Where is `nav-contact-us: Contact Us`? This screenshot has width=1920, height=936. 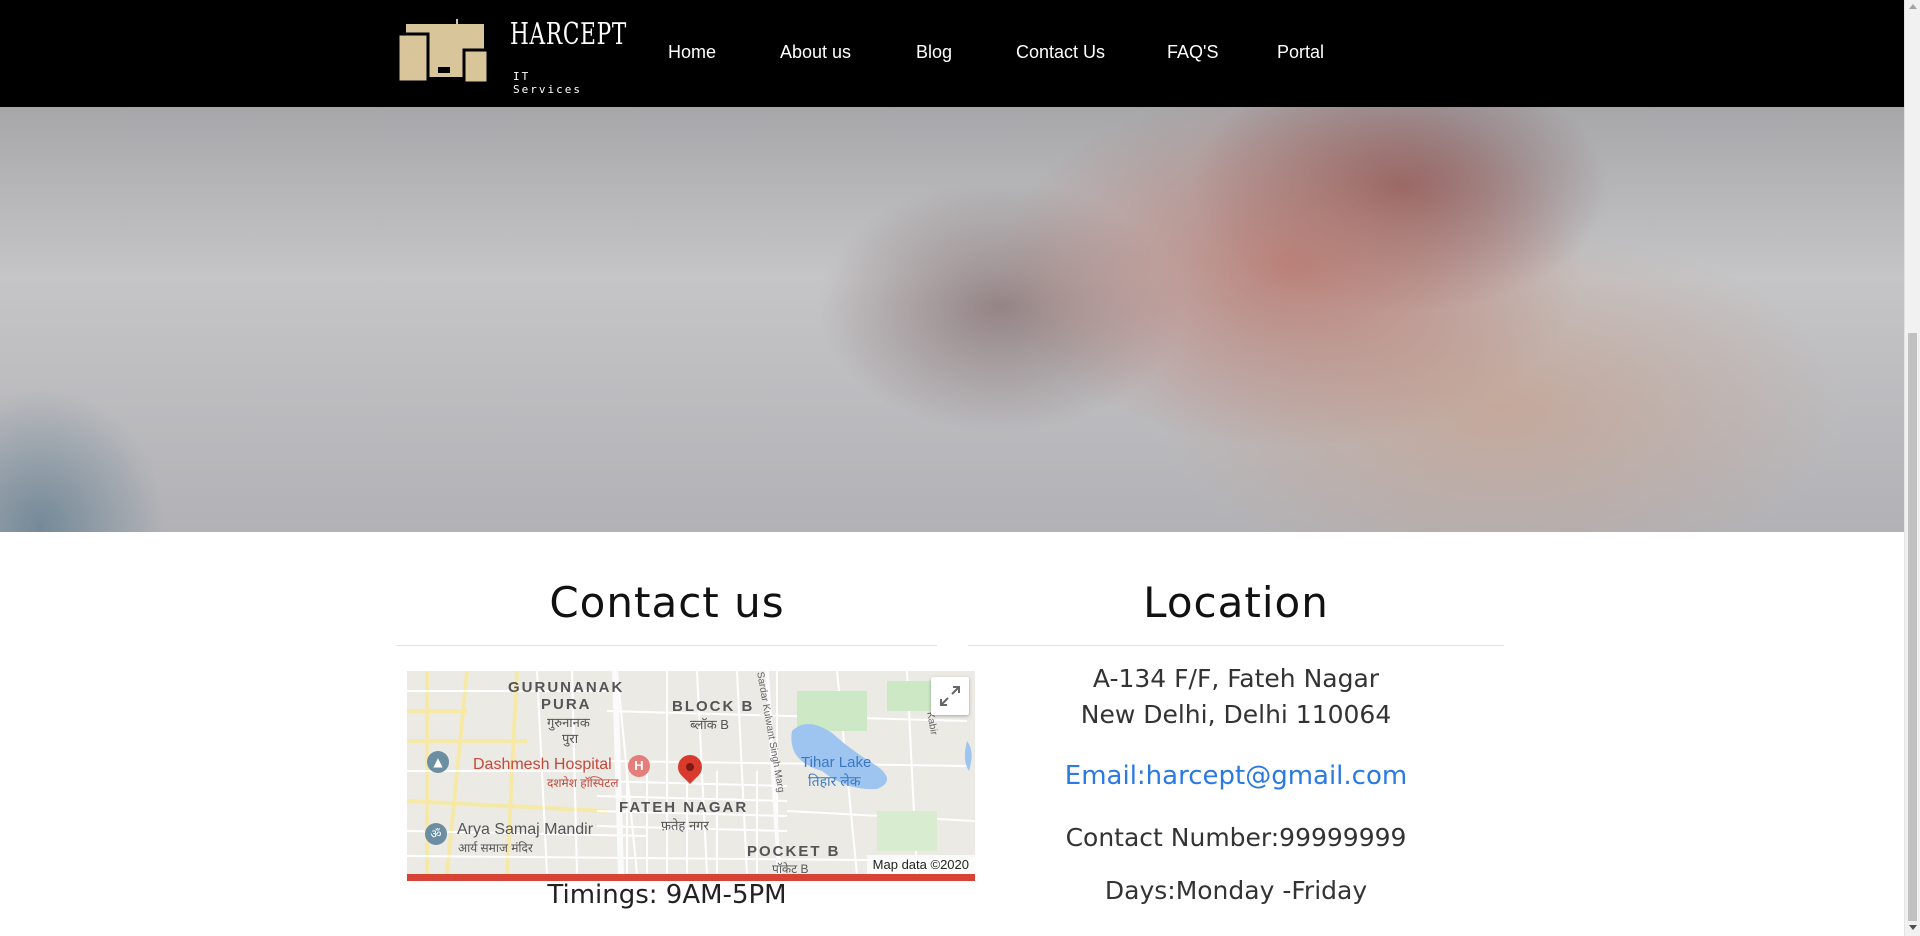
nav-contact-us: Contact Us is located at coordinates (1060, 52).